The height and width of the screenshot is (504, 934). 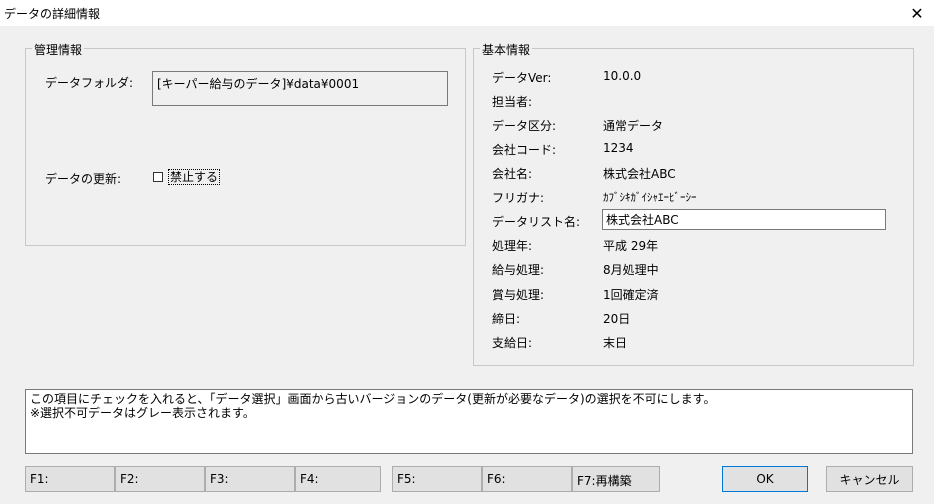 What do you see at coordinates (765, 479) in the screenshot?
I see `ok-button: OK` at bounding box center [765, 479].